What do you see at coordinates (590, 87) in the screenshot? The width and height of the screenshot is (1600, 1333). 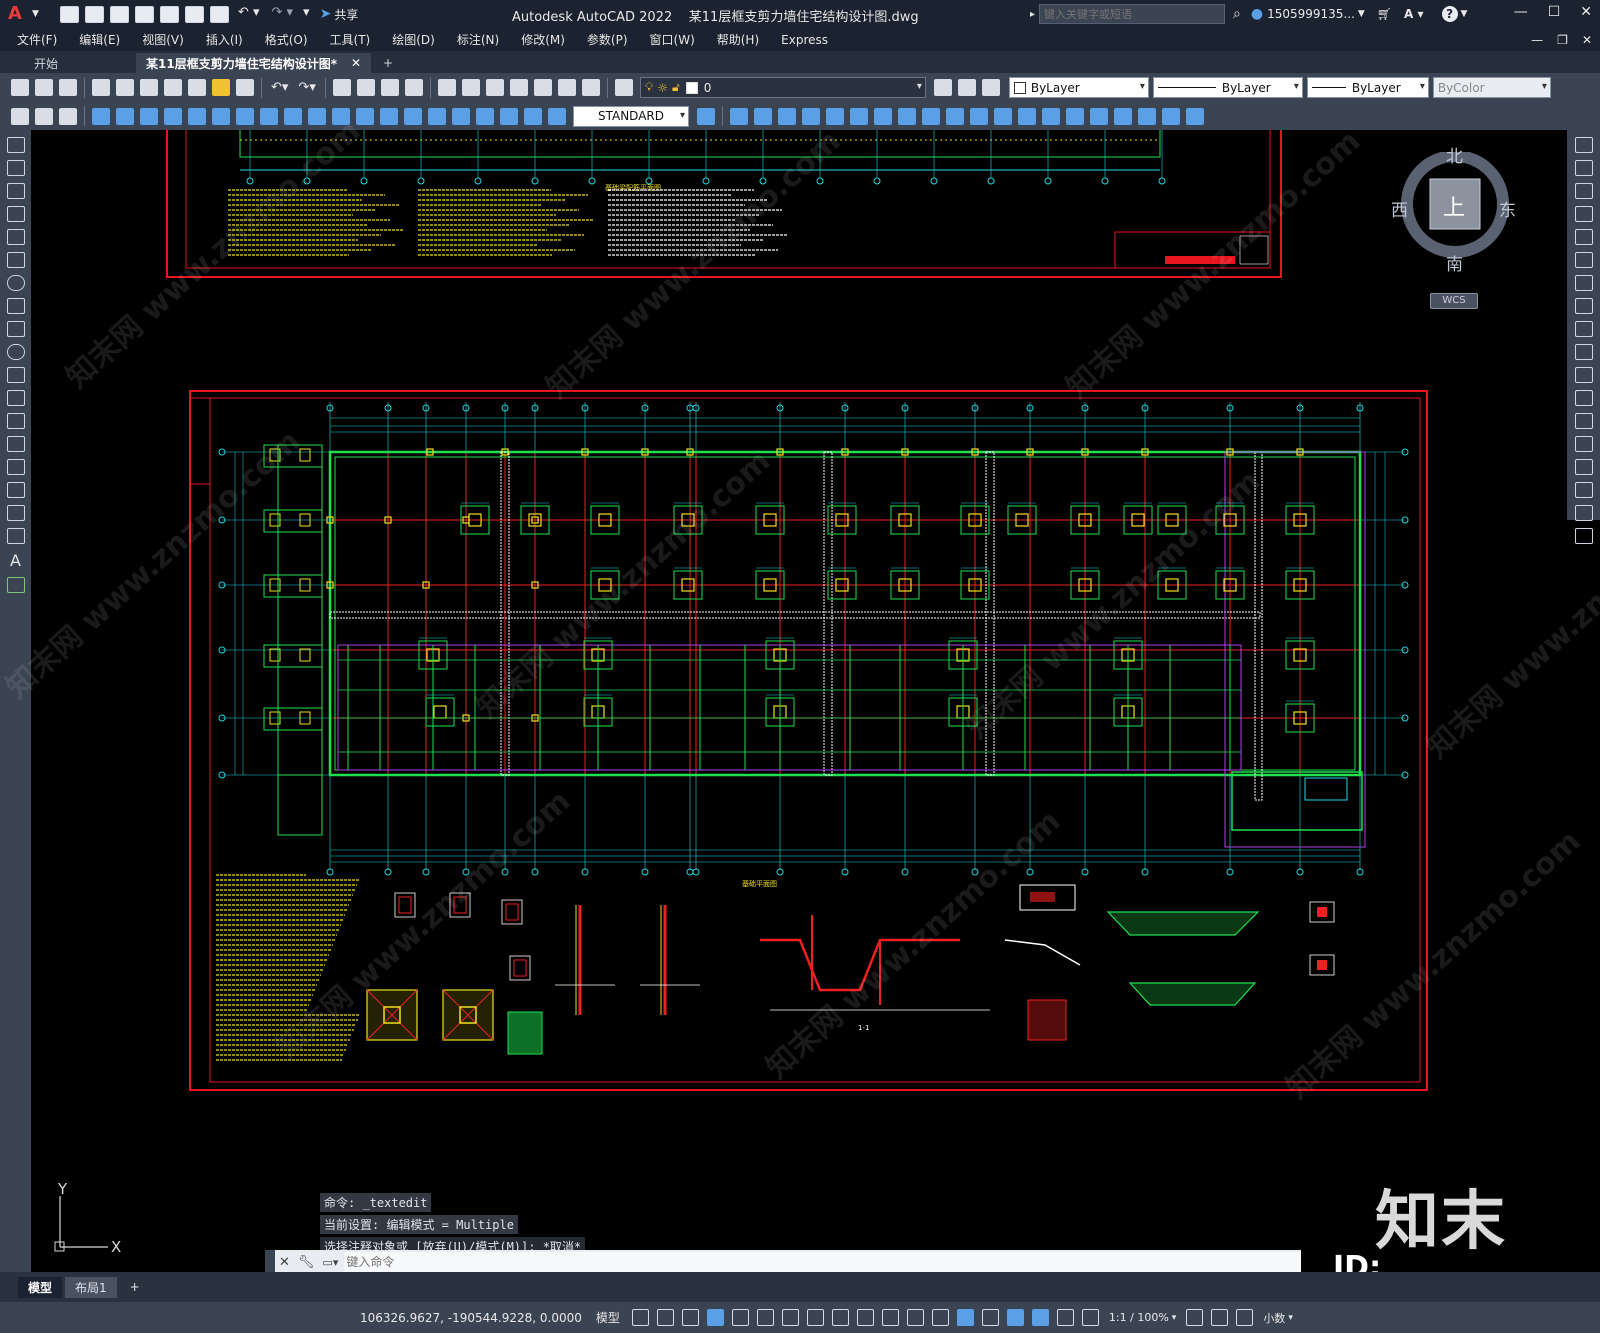 I see `help-toolbar-icon` at bounding box center [590, 87].